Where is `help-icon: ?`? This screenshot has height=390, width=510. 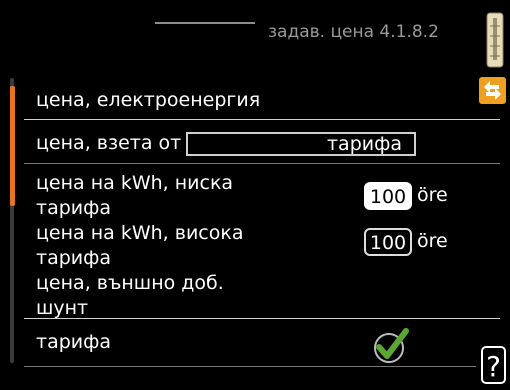 help-icon: ? is located at coordinates (493, 365).